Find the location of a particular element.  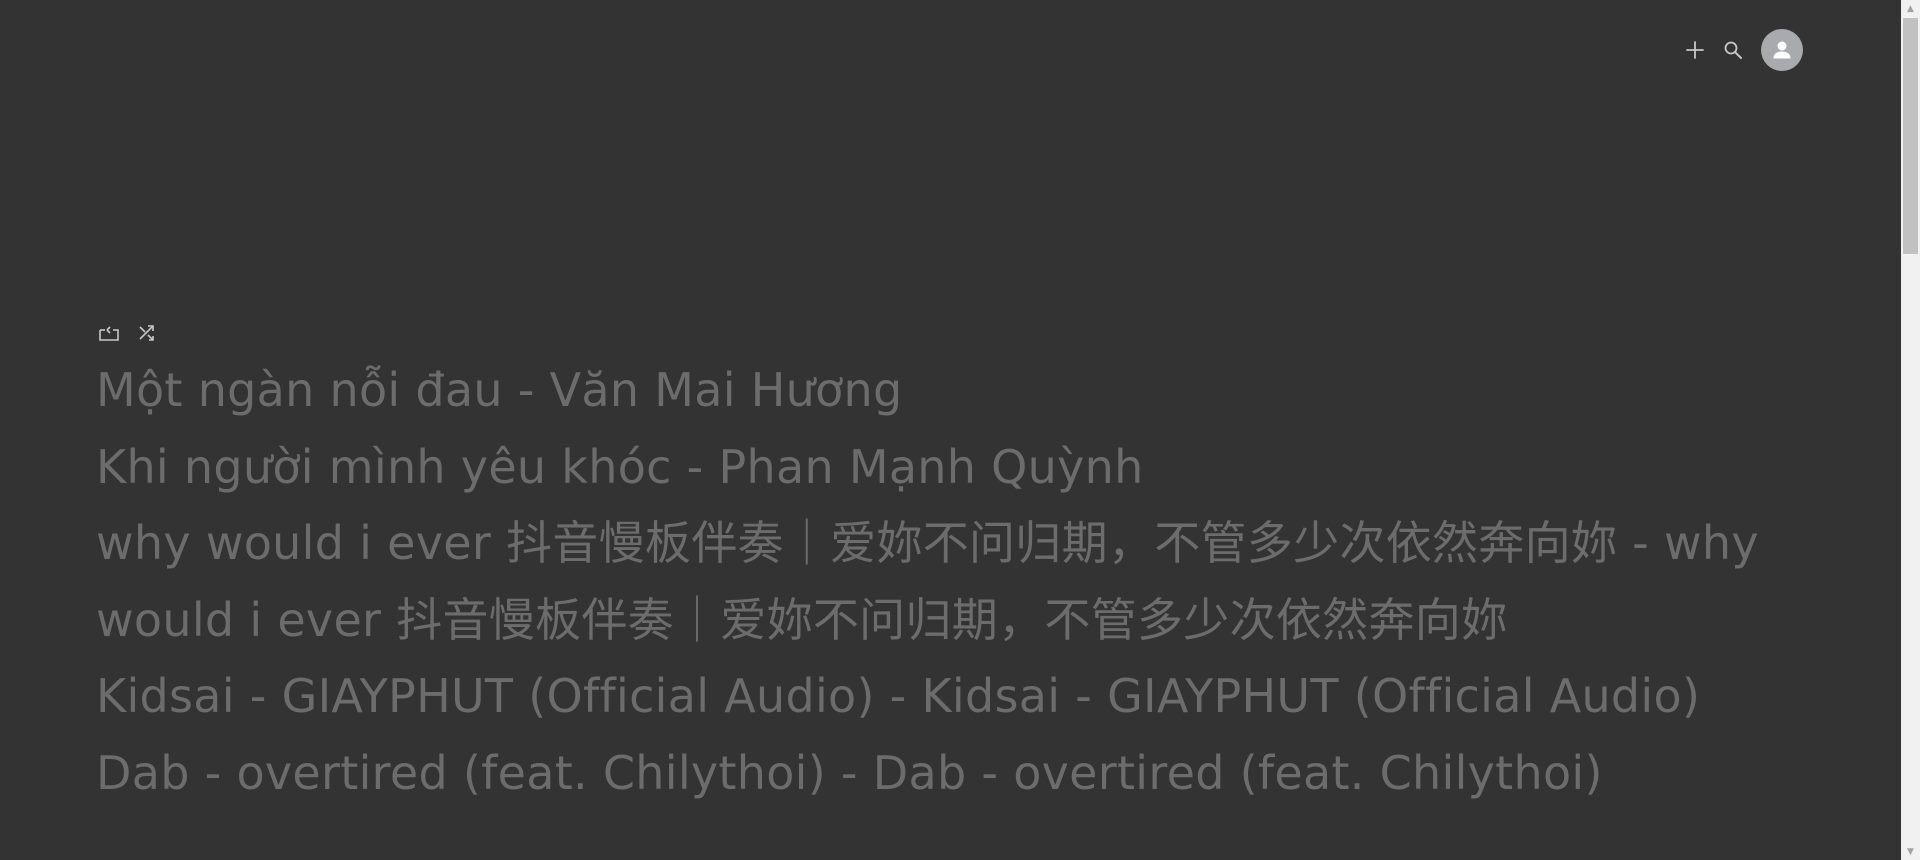

user-avatar-button is located at coordinates (1782, 50).